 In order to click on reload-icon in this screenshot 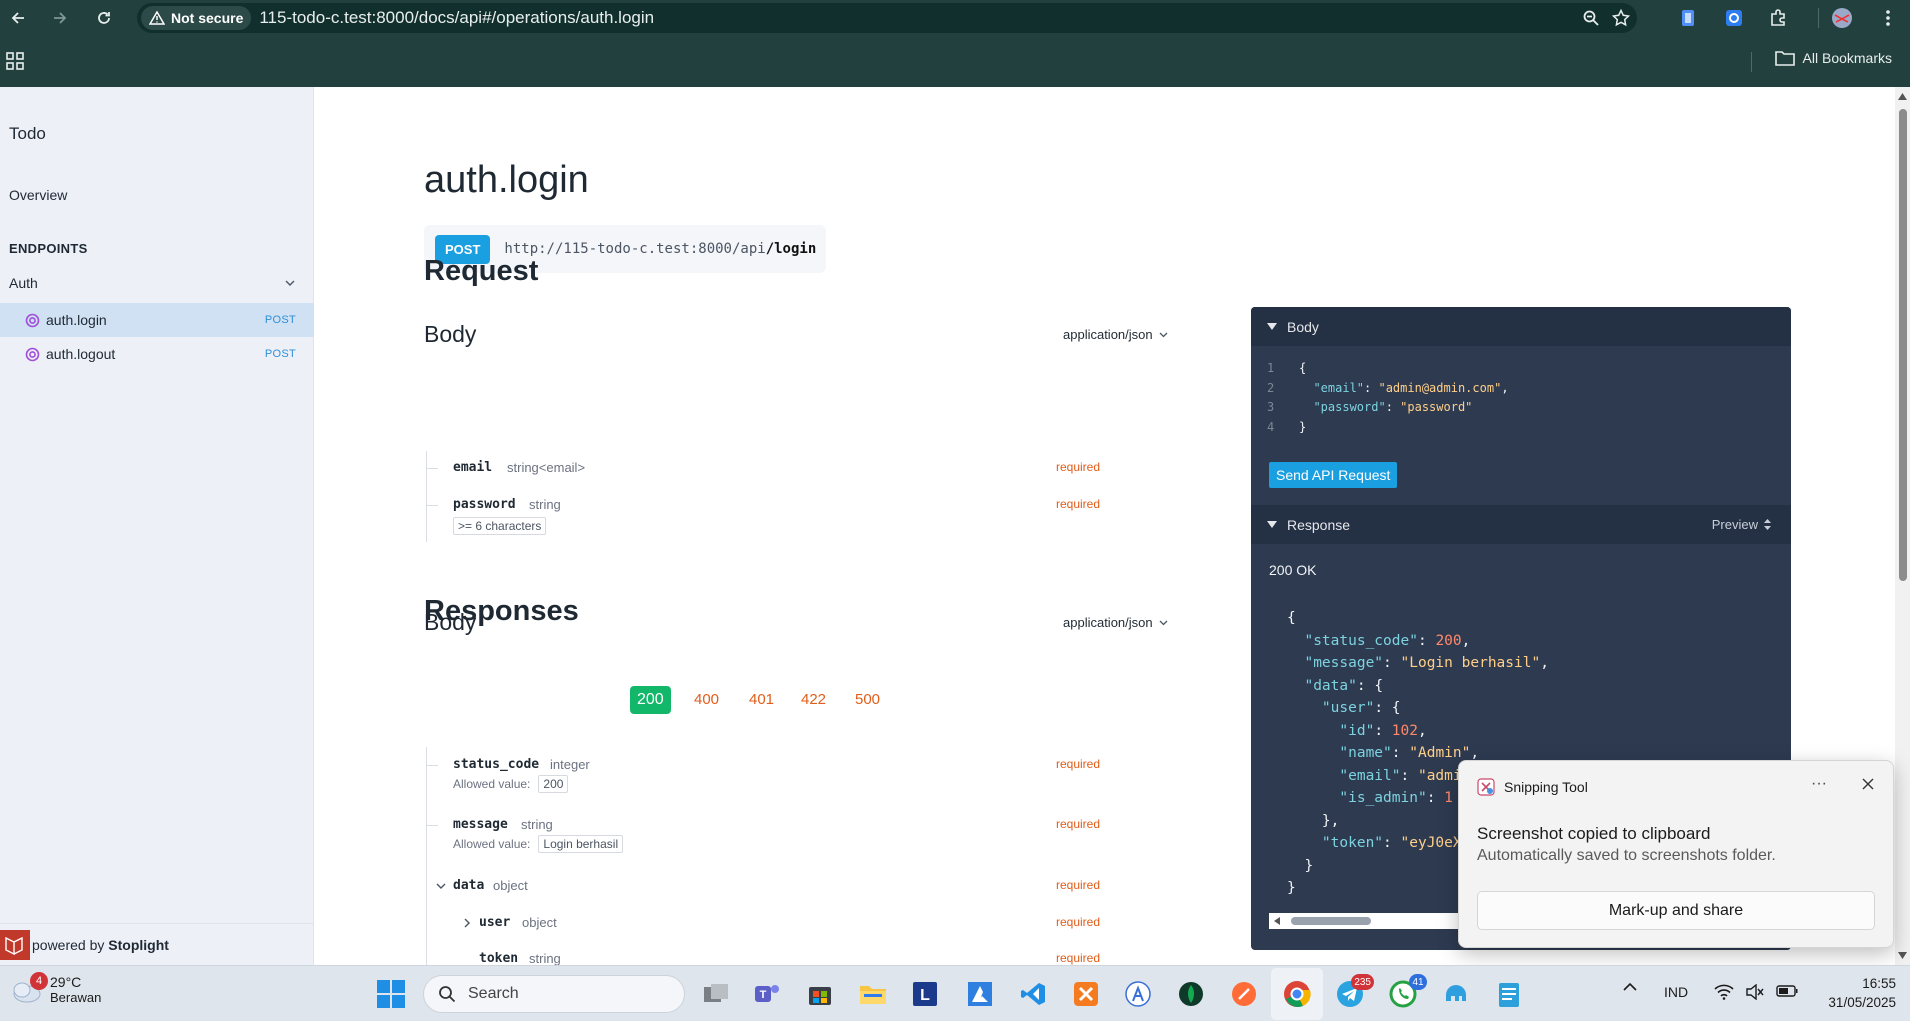, I will do `click(104, 18)`.